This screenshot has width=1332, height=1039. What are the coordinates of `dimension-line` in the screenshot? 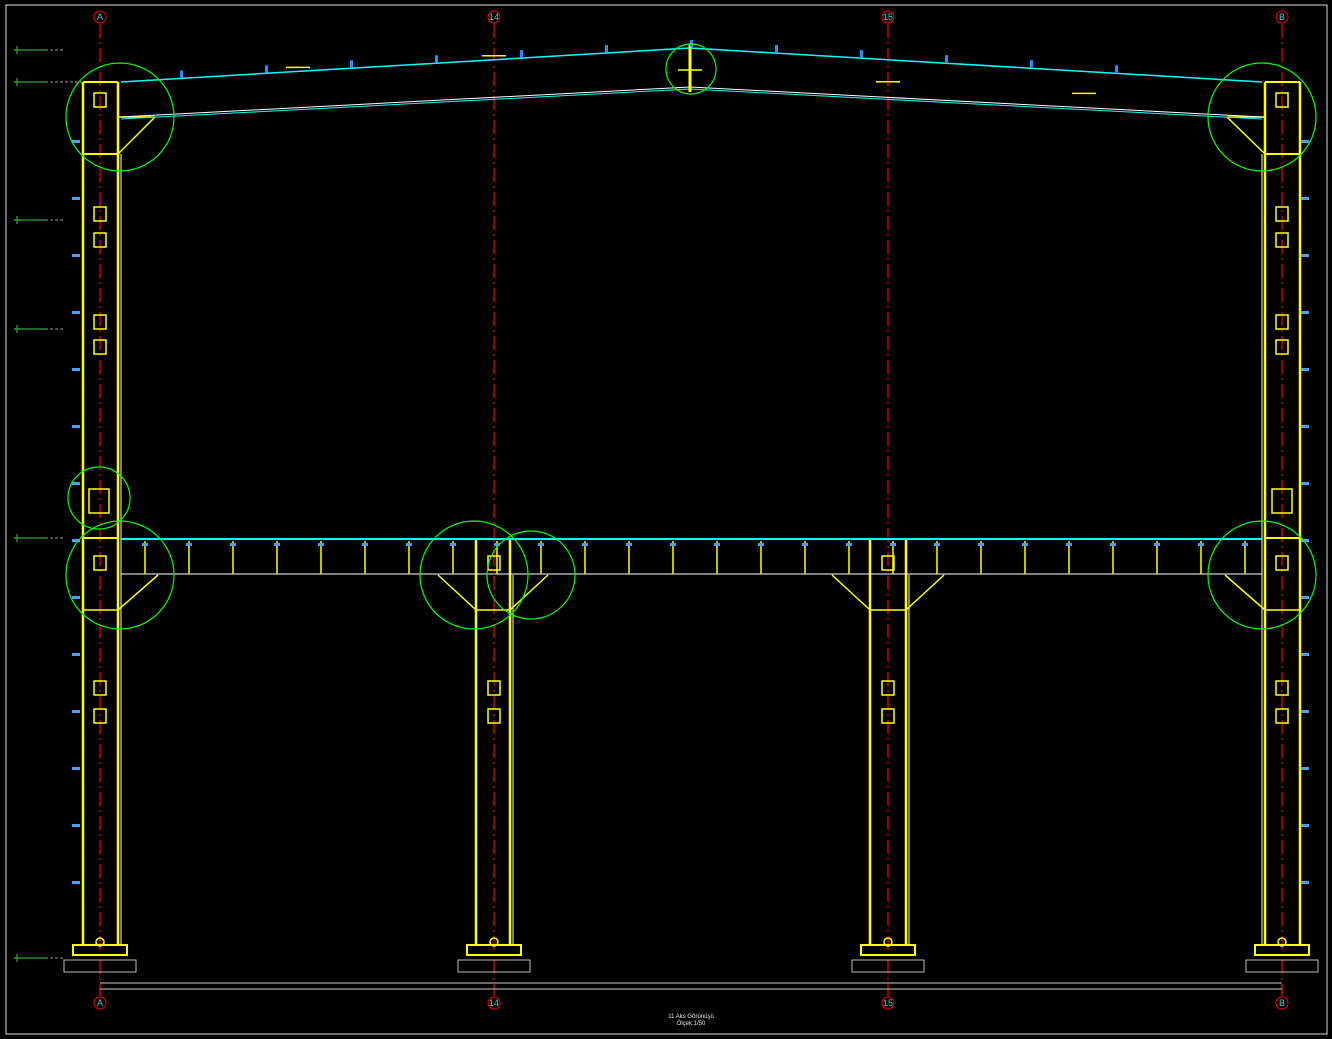 It's located at (691, 986).